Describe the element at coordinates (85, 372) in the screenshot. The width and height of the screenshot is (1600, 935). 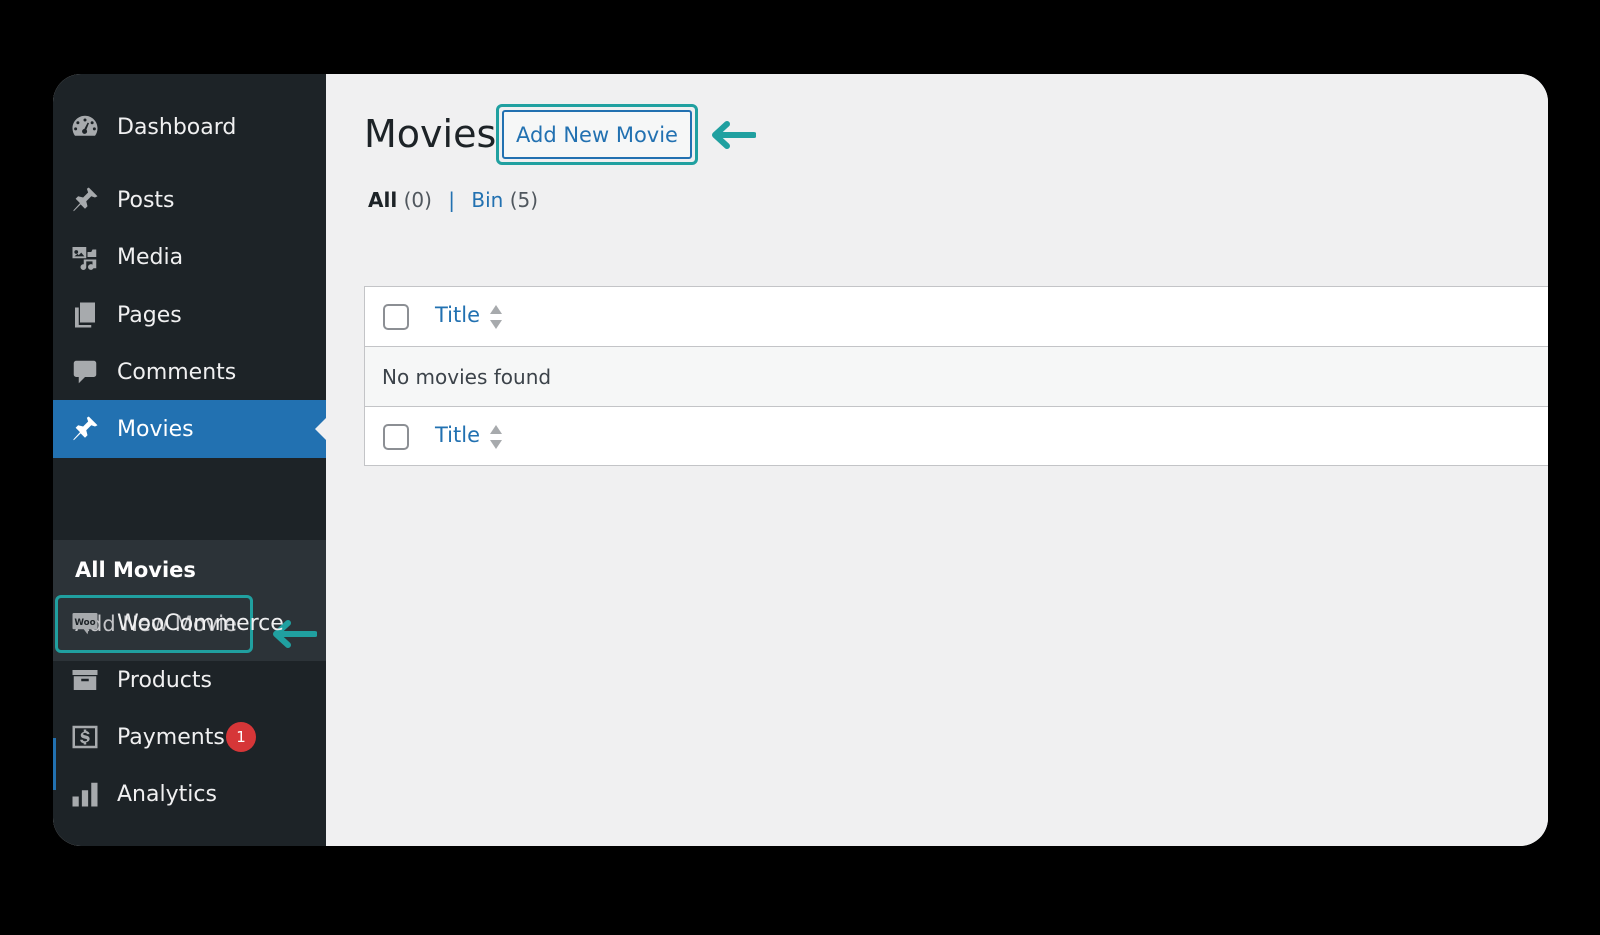
I see `comment-icon` at that location.